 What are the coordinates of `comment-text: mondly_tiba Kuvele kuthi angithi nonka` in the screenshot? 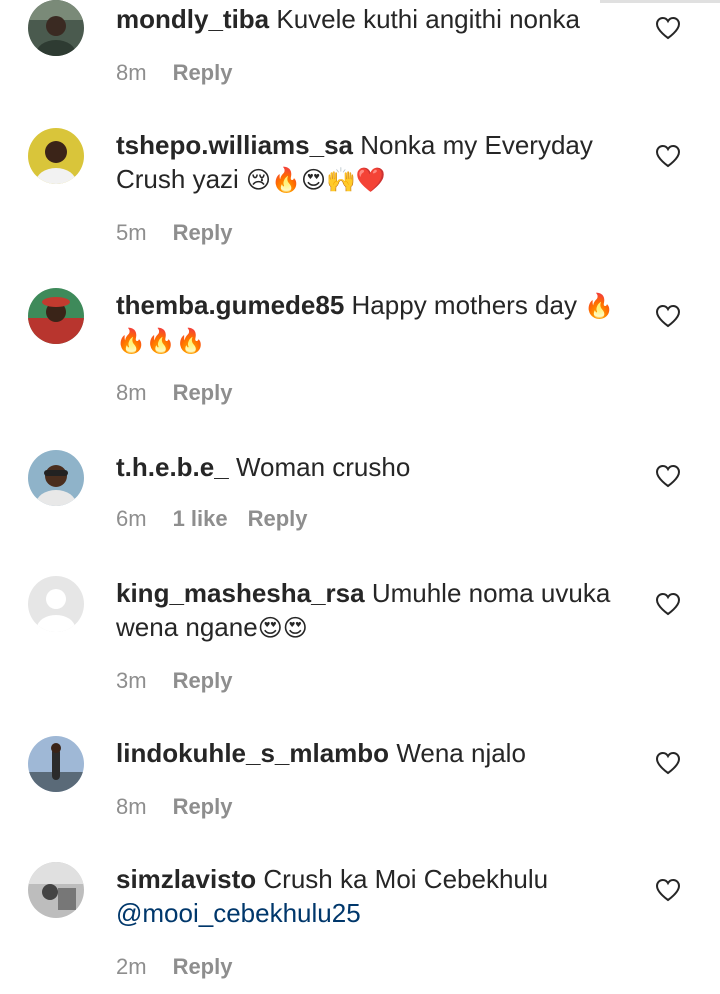 It's located at (376, 19).